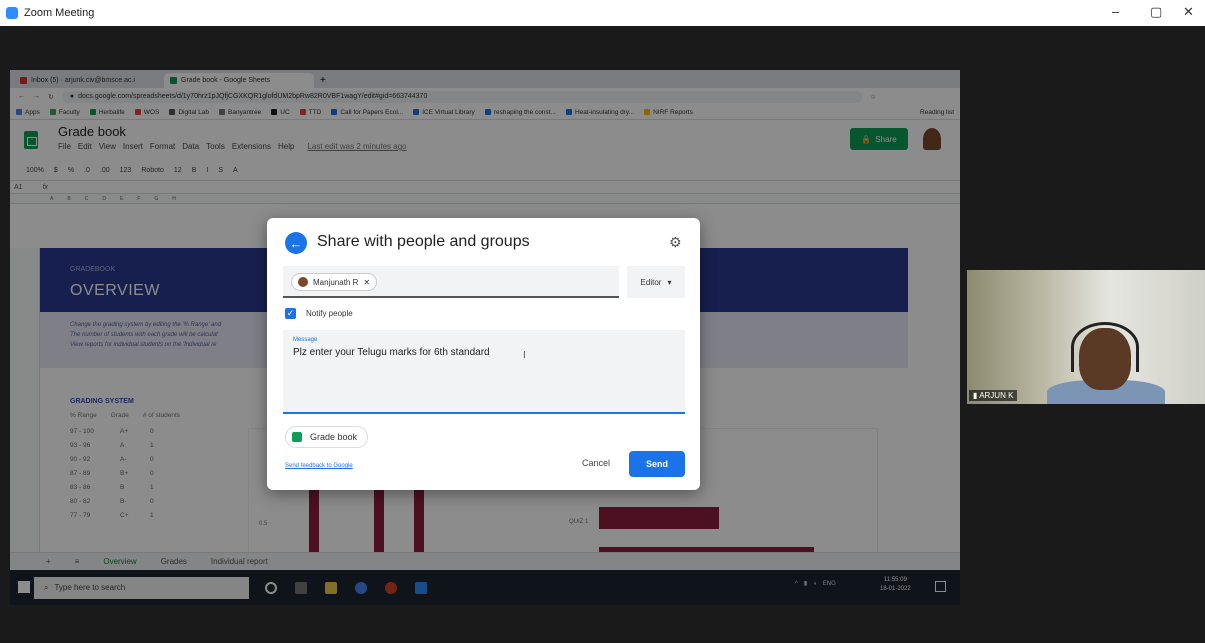 This screenshot has width=1205, height=643. What do you see at coordinates (290, 313) in the screenshot?
I see `notify-checkbox: ✓` at bounding box center [290, 313].